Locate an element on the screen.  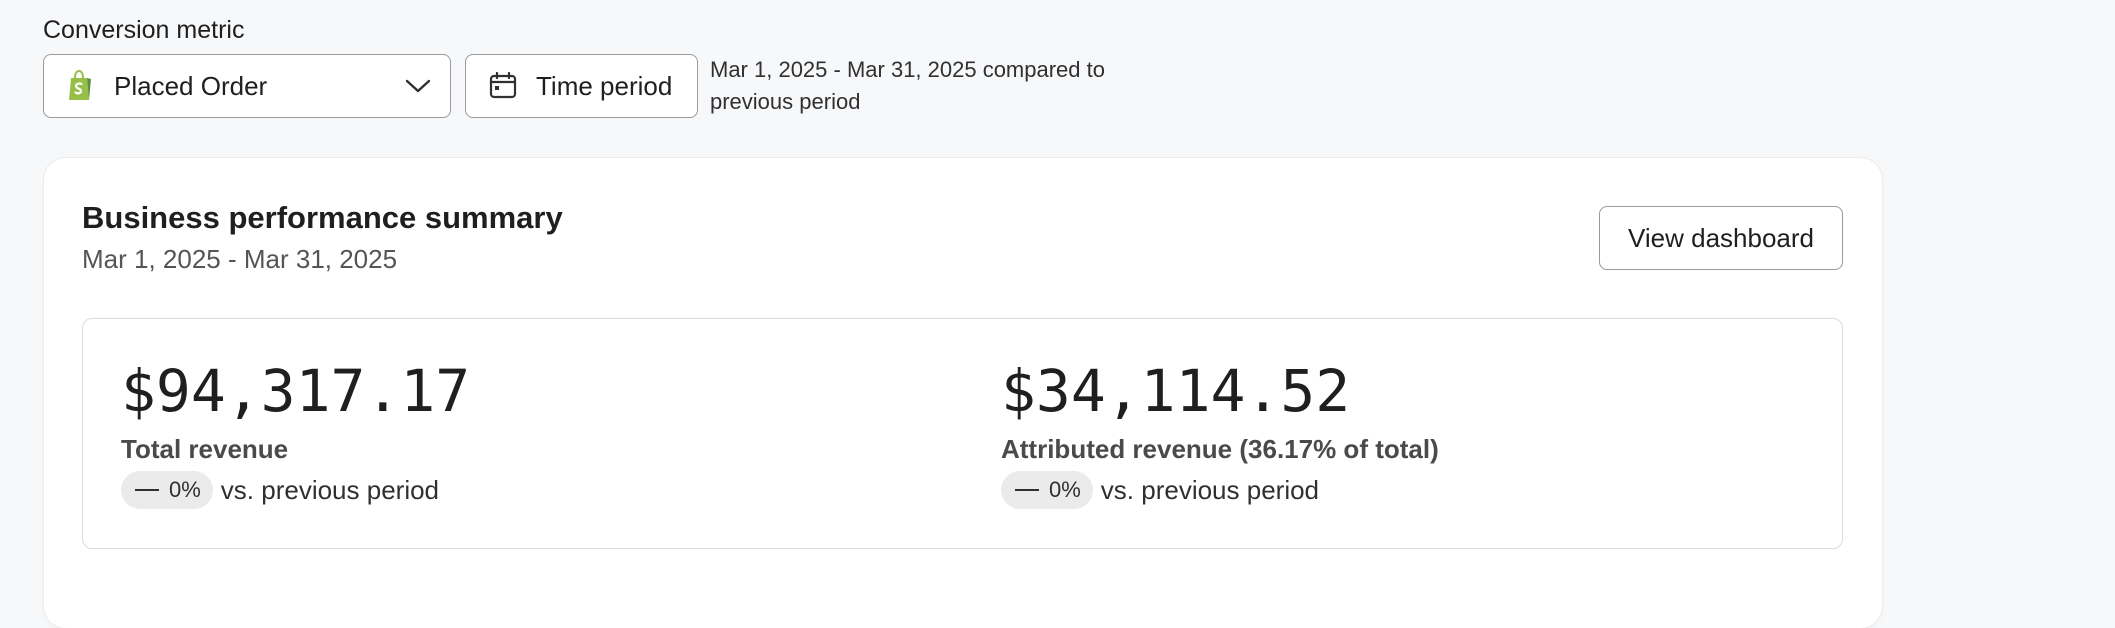
time-period-label: Time period is located at coordinates (604, 85).